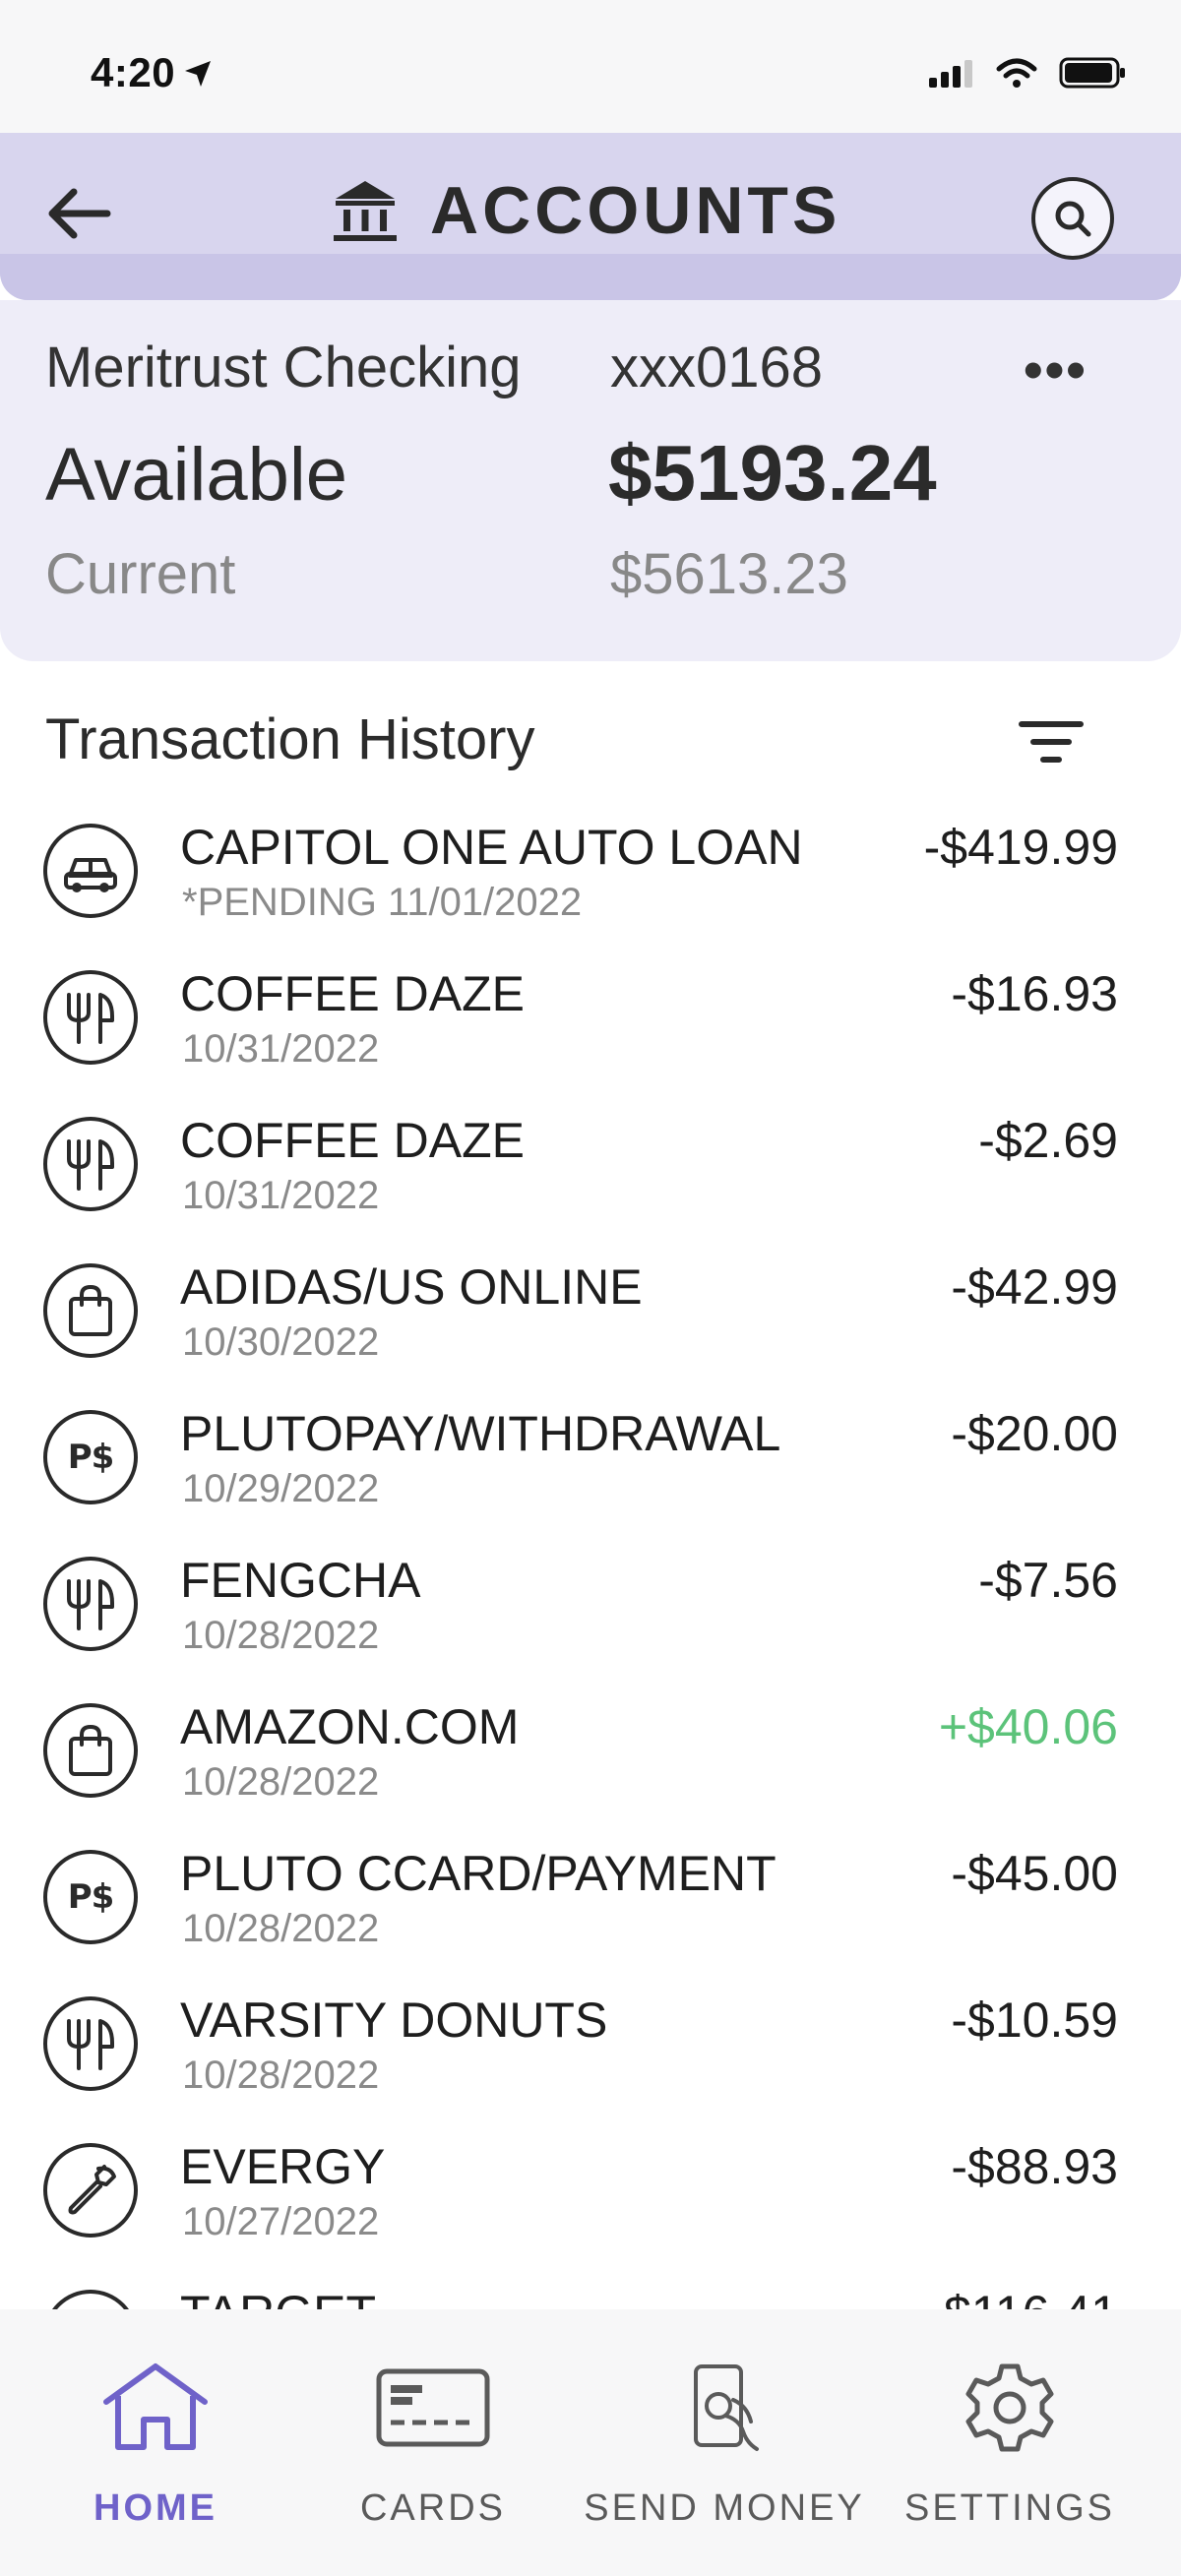  Describe the element at coordinates (90, 871) in the screenshot. I see `car-icon` at that location.